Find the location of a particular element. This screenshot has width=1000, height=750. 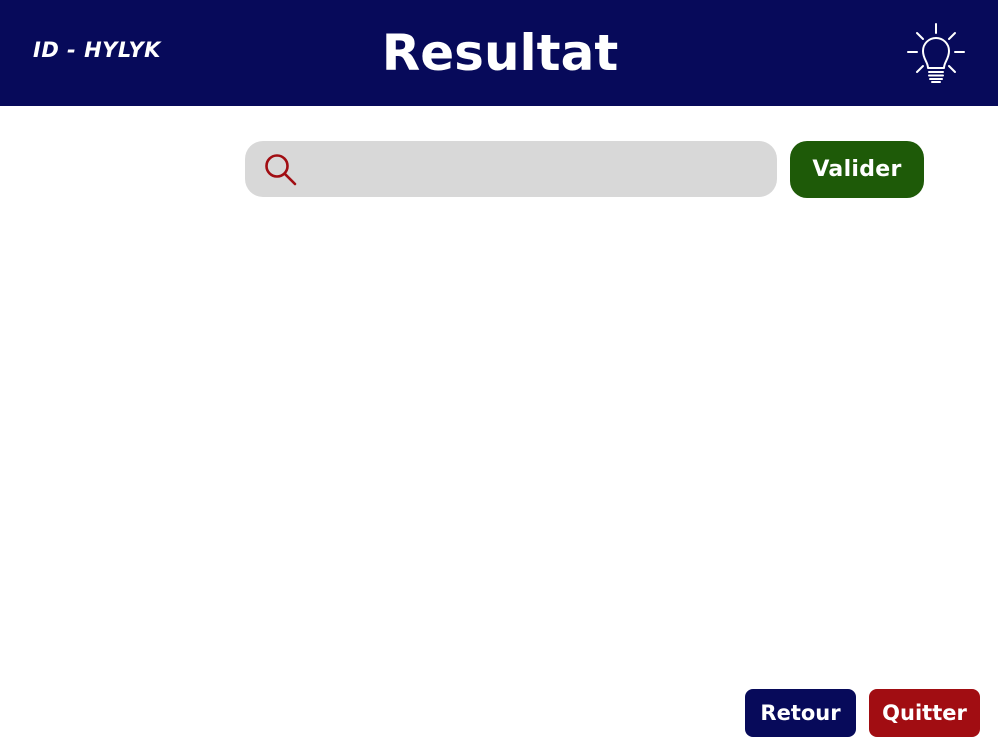

lightbulb-icon is located at coordinates (936, 53).